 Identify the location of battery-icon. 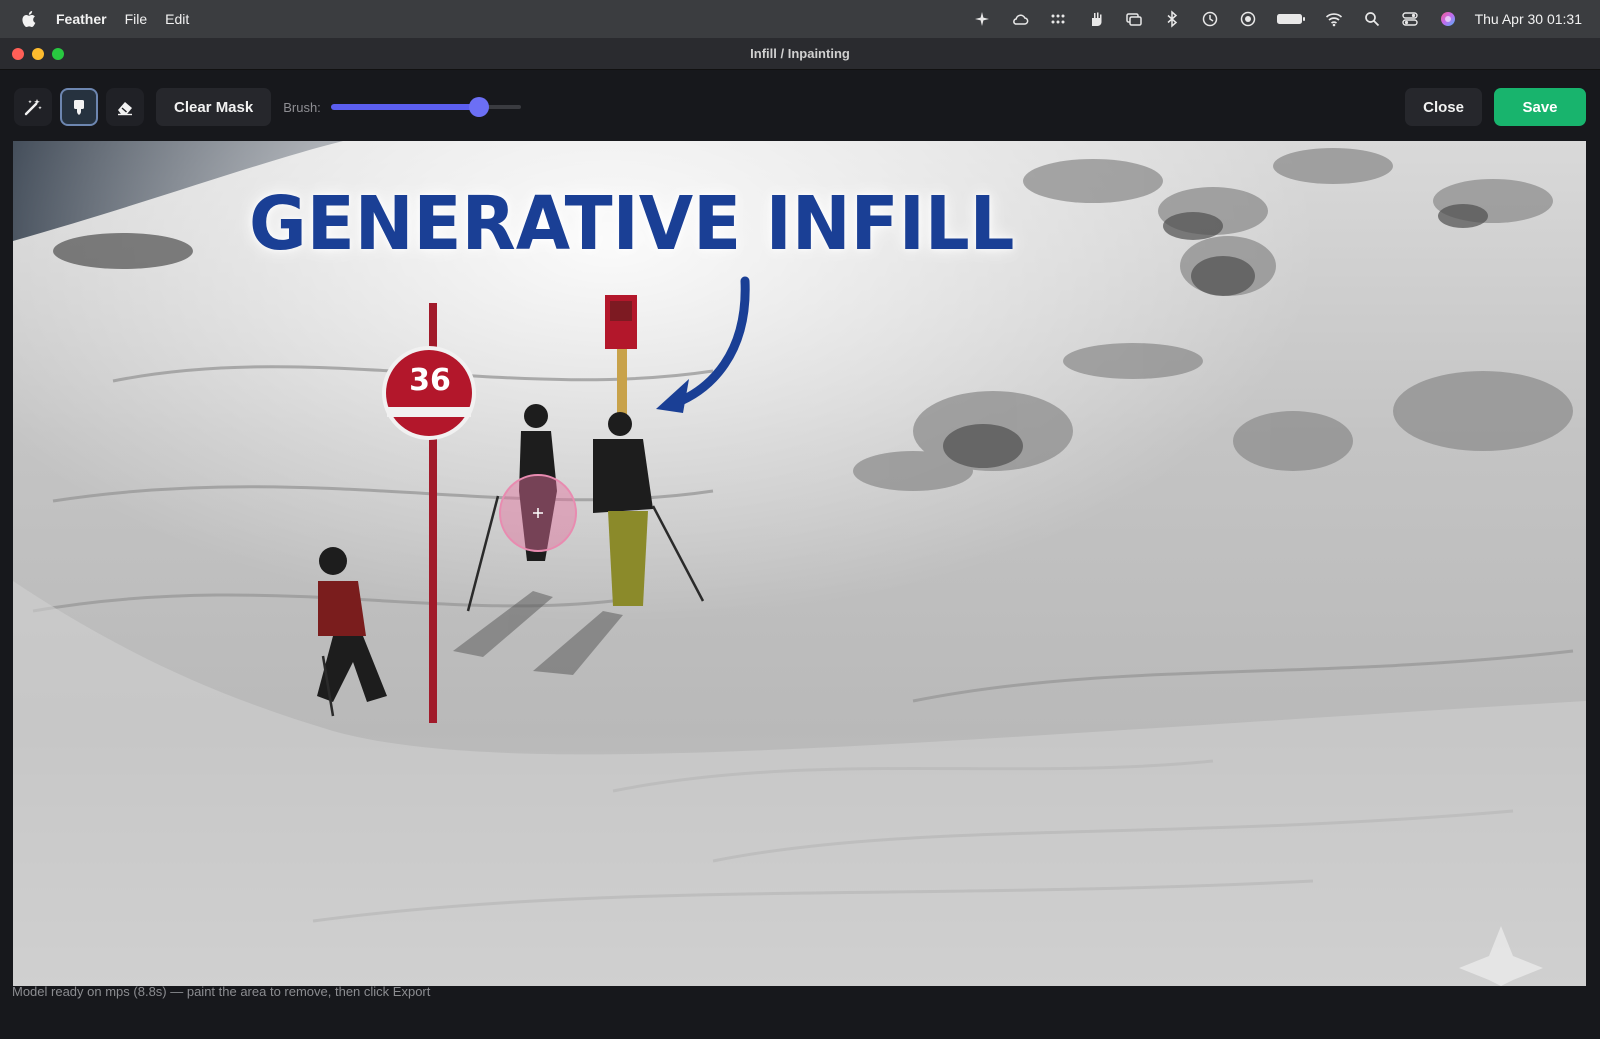
(1291, 19).